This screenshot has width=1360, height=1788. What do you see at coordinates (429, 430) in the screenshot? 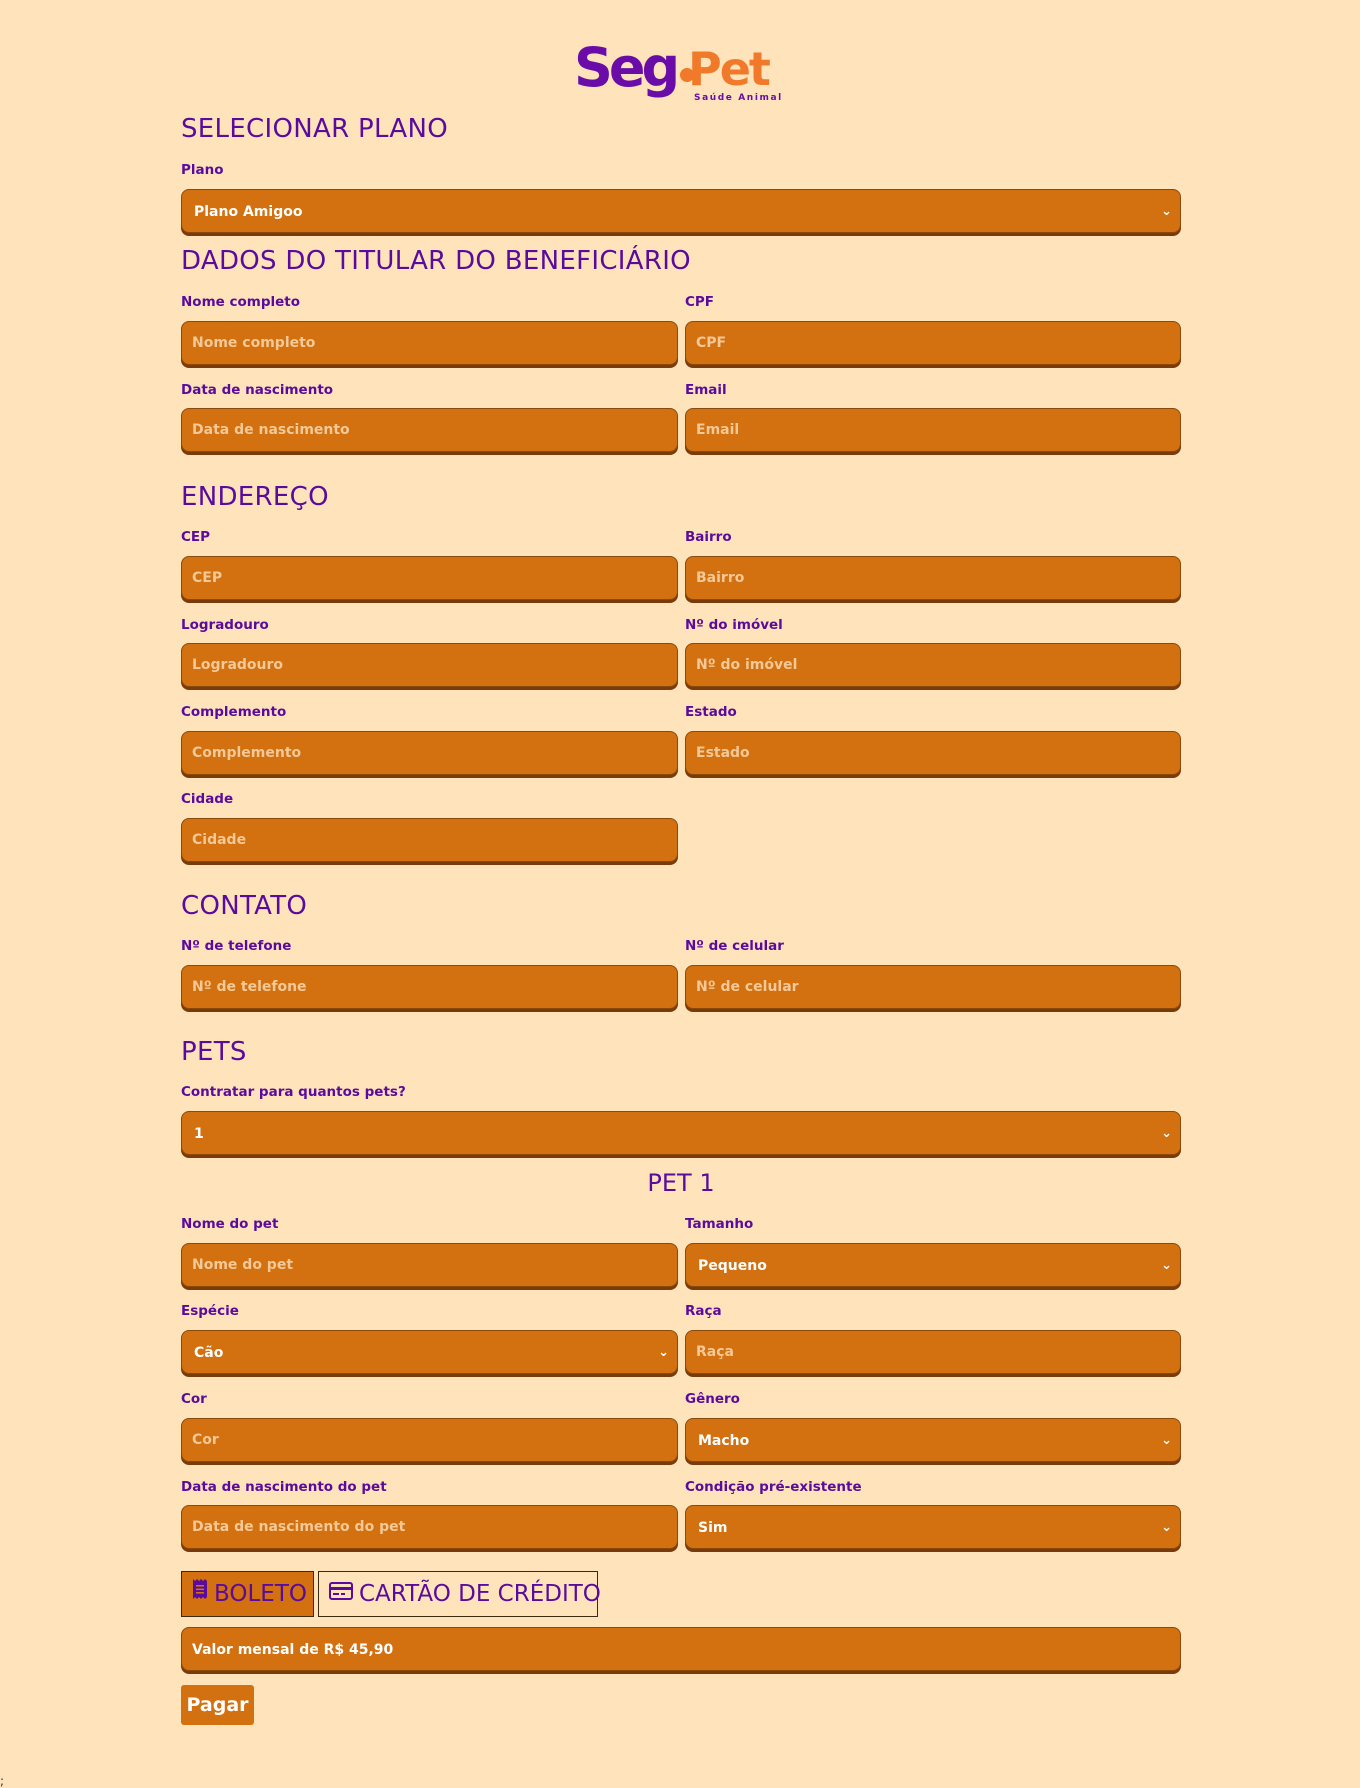
I see `data-nascimento-input` at bounding box center [429, 430].